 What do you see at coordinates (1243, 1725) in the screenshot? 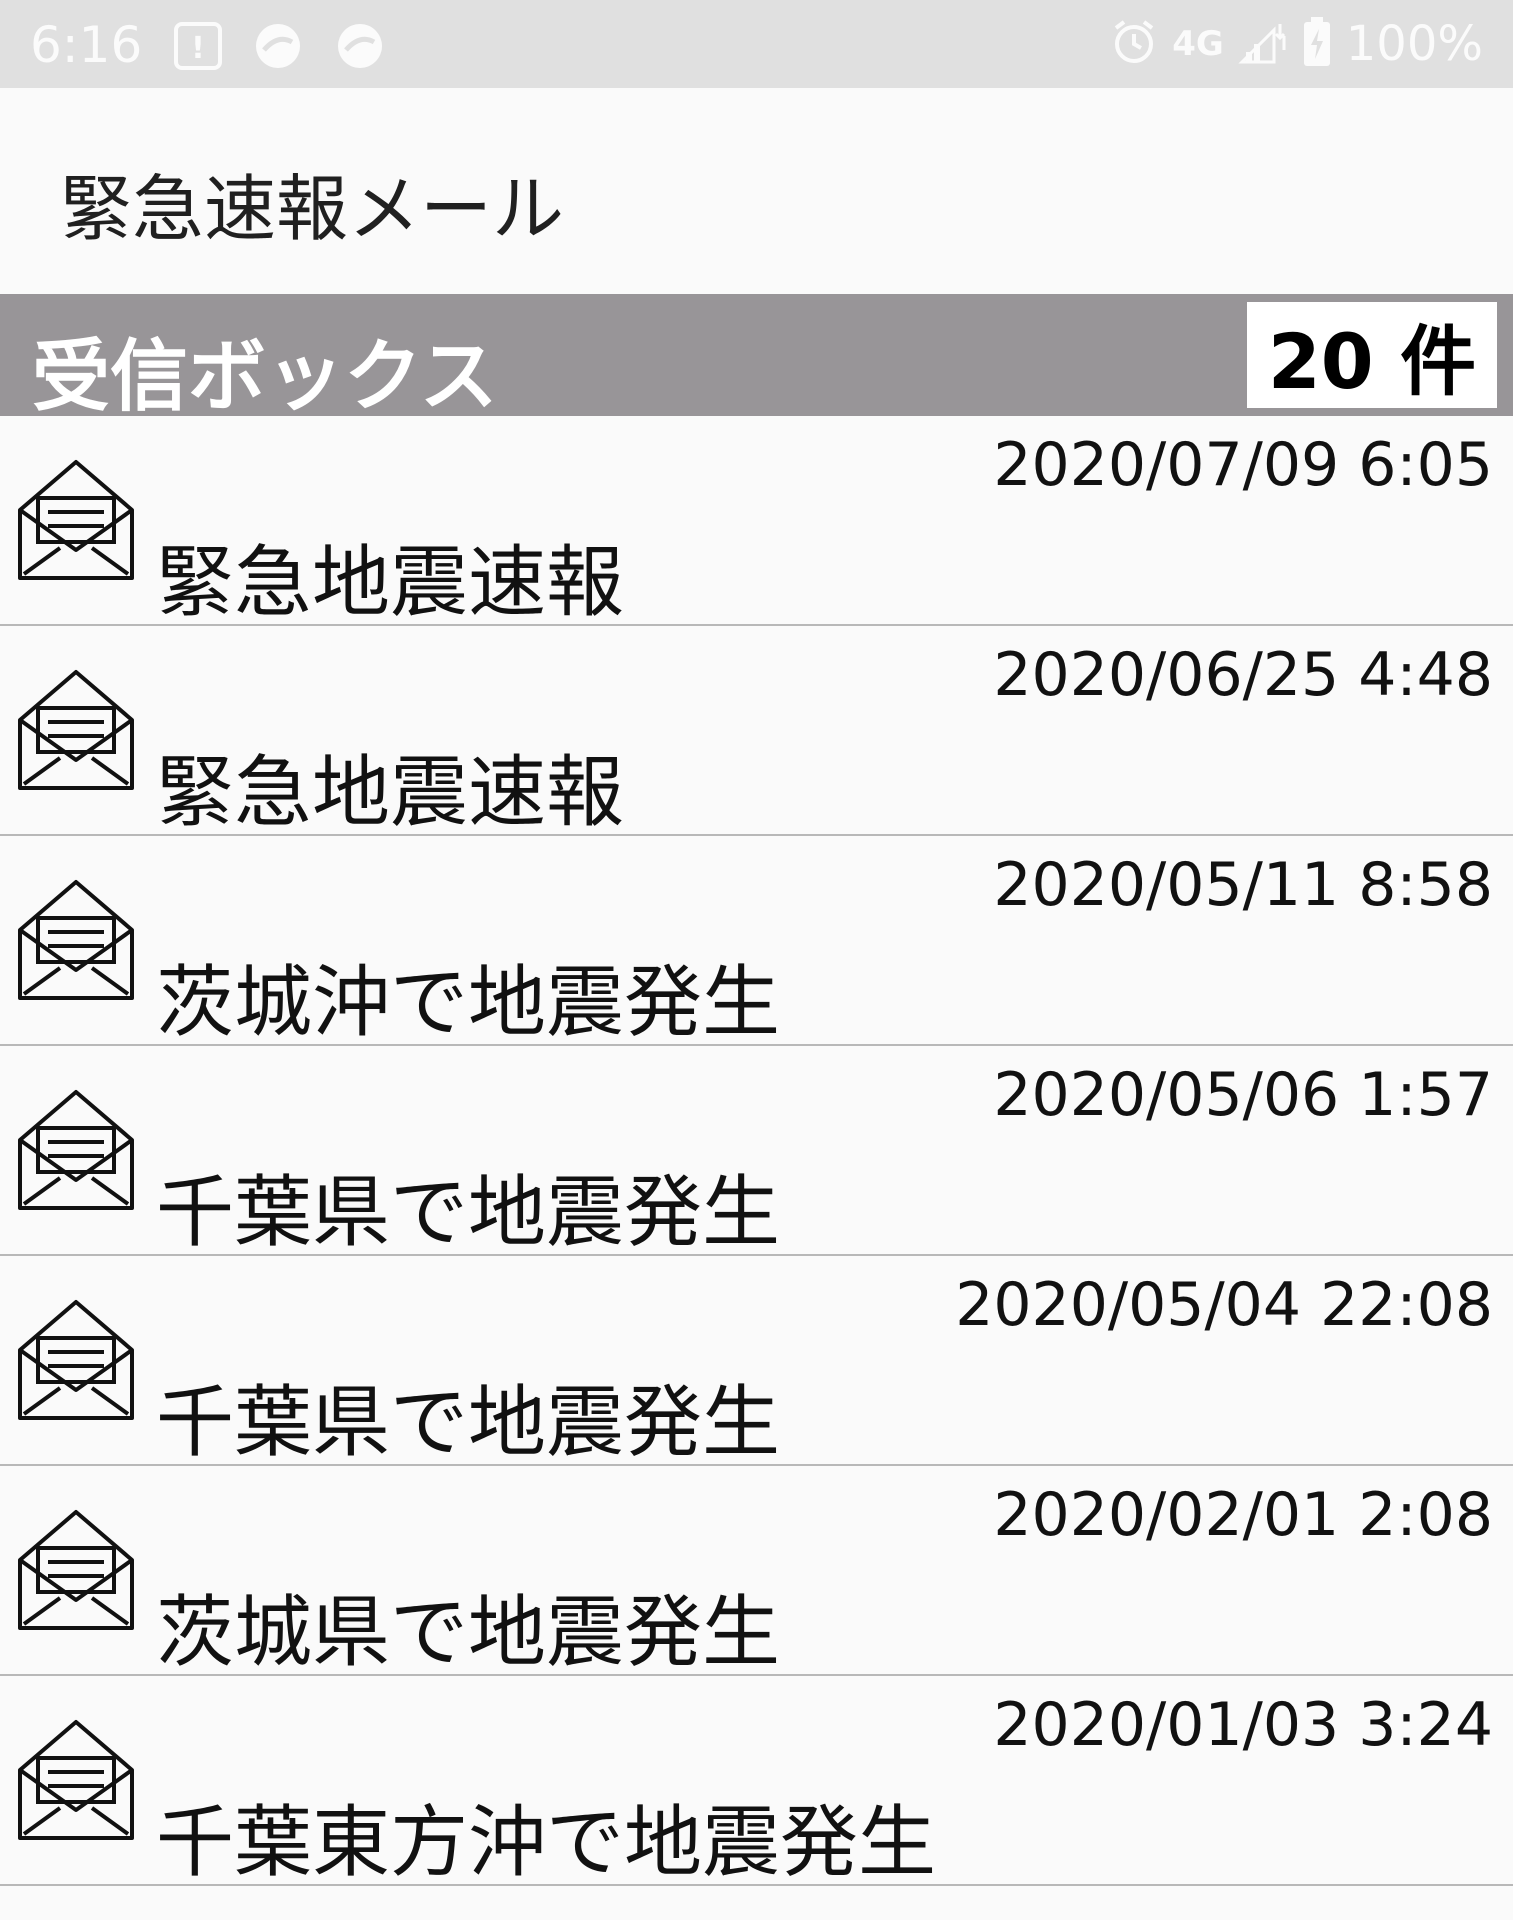
I see `message-date: 2020/01/03 3:24` at bounding box center [1243, 1725].